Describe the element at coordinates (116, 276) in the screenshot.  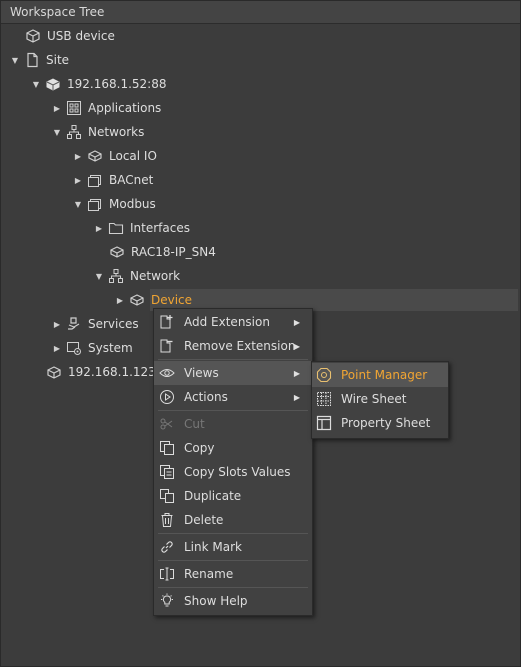
I see `network-topology-icon` at that location.